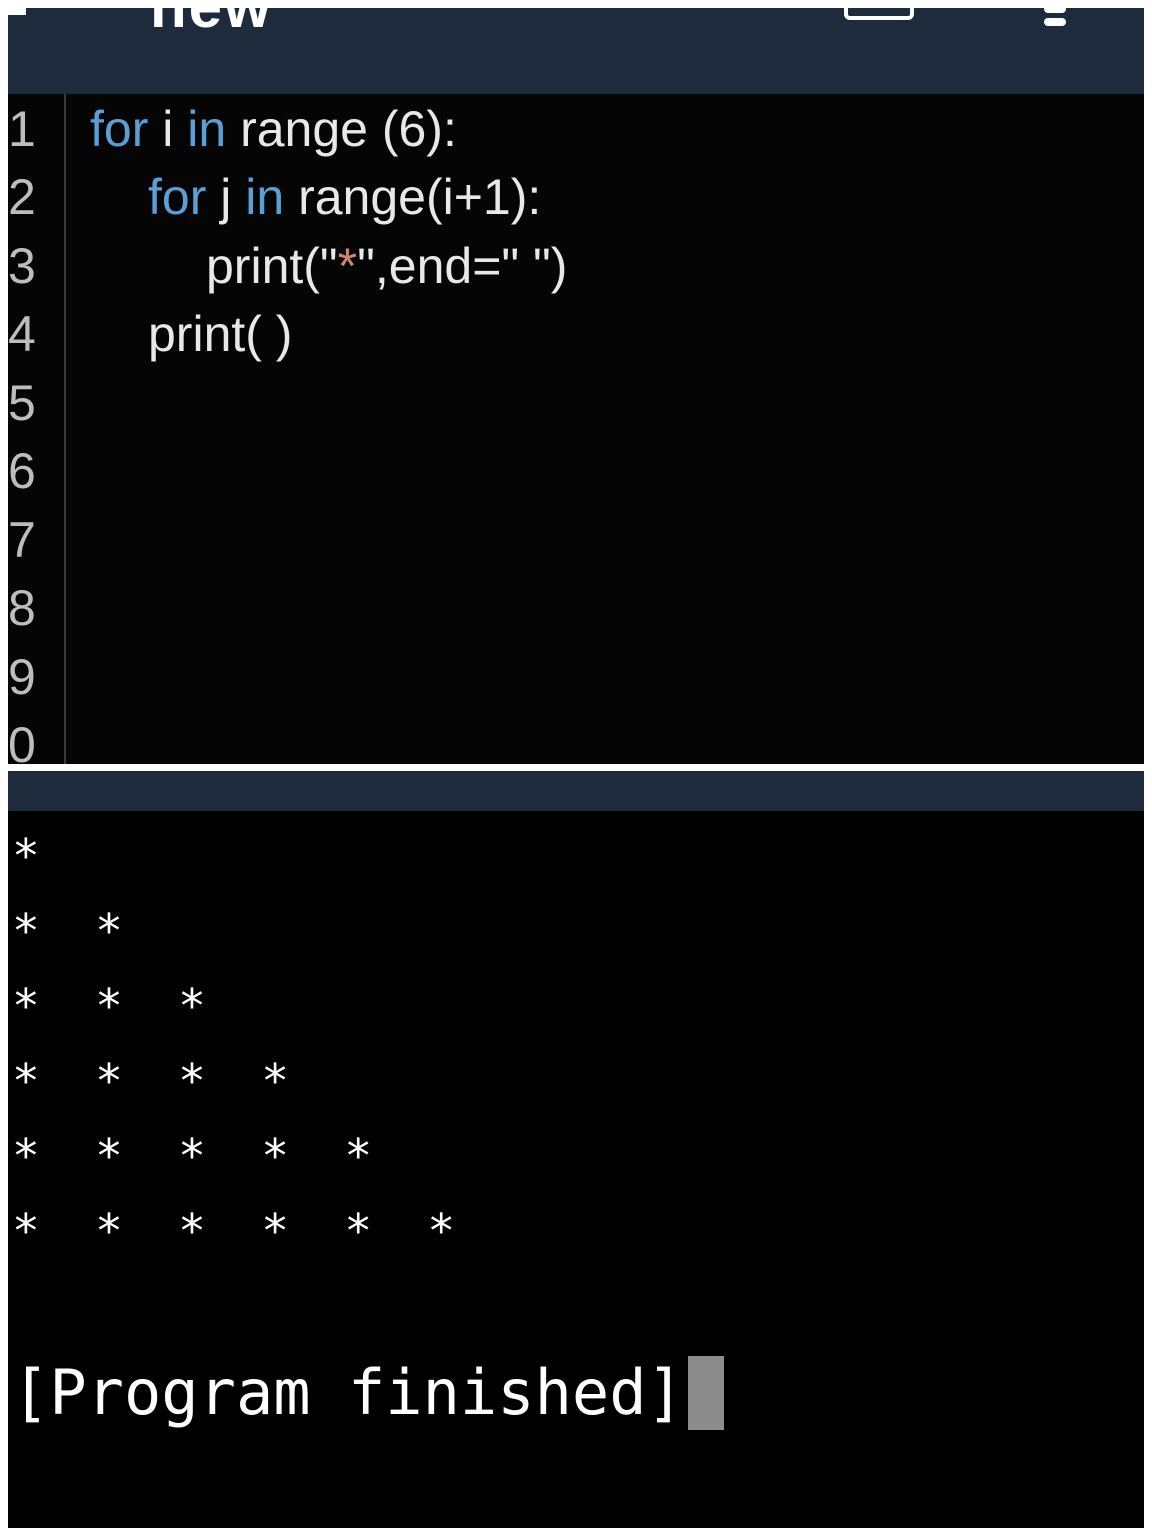  What do you see at coordinates (22, 540) in the screenshot?
I see `line-number: 7` at bounding box center [22, 540].